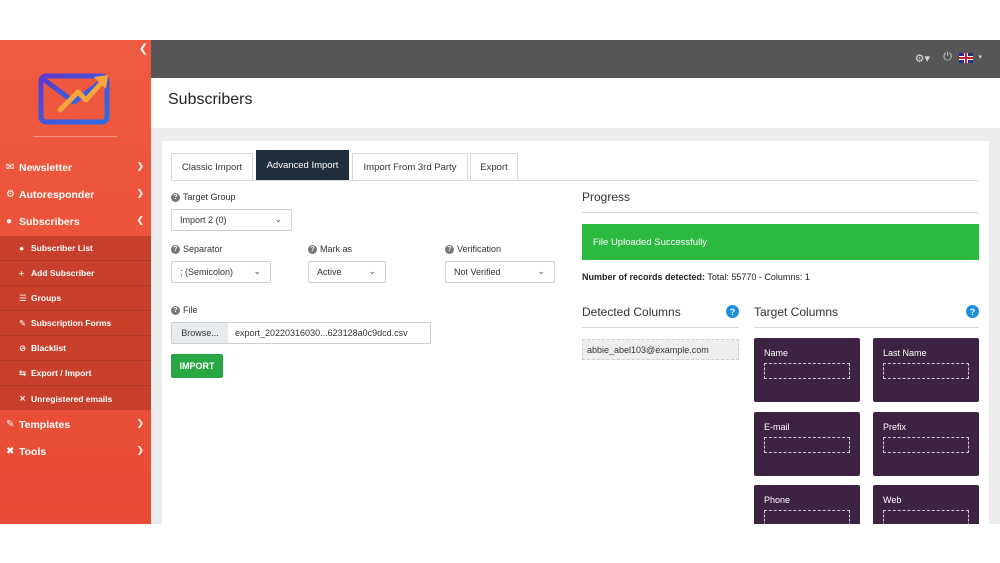 The width and height of the screenshot is (1000, 563). I want to click on sidebar-item-tools: ✖ Tools ❯, so click(75, 451).